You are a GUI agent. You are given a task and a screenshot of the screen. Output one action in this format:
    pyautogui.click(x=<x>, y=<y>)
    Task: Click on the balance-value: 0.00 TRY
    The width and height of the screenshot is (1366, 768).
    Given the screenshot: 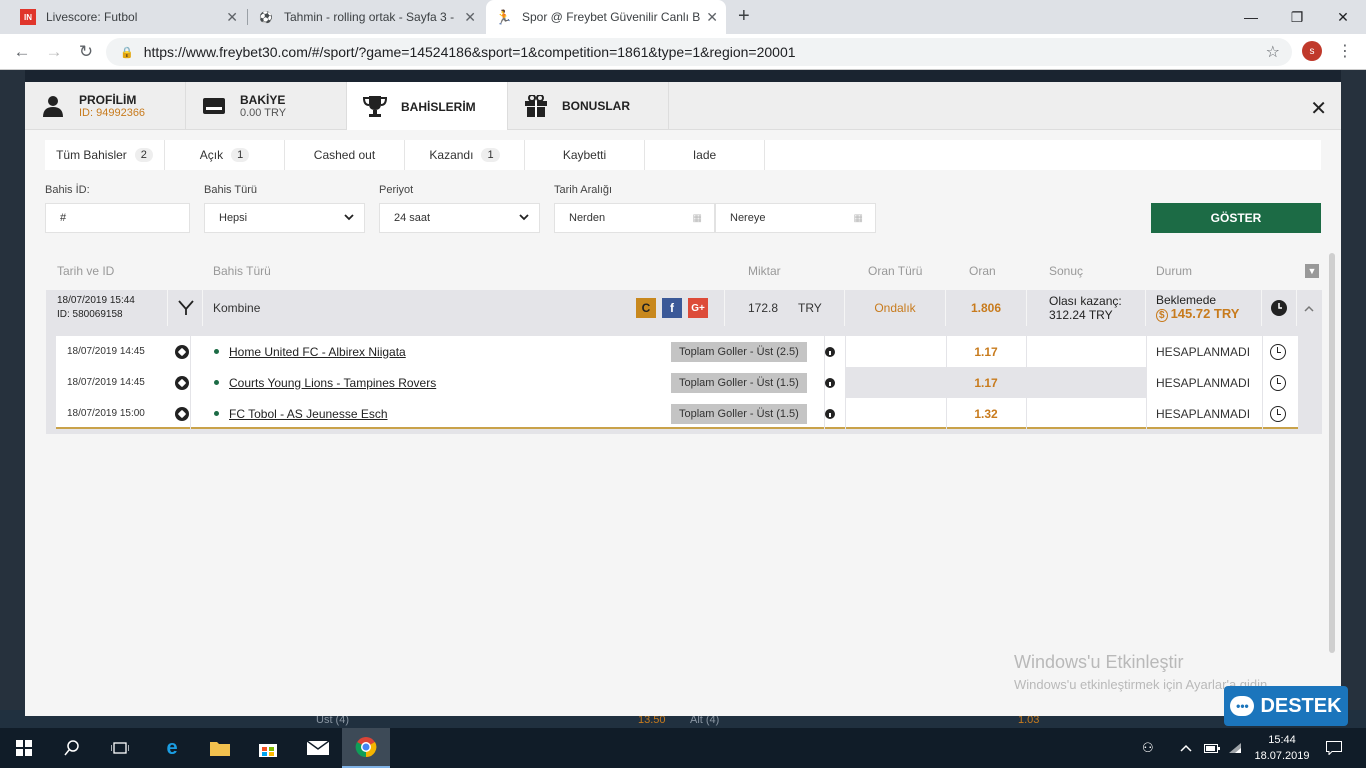 What is the action you would take?
    pyautogui.click(x=263, y=113)
    